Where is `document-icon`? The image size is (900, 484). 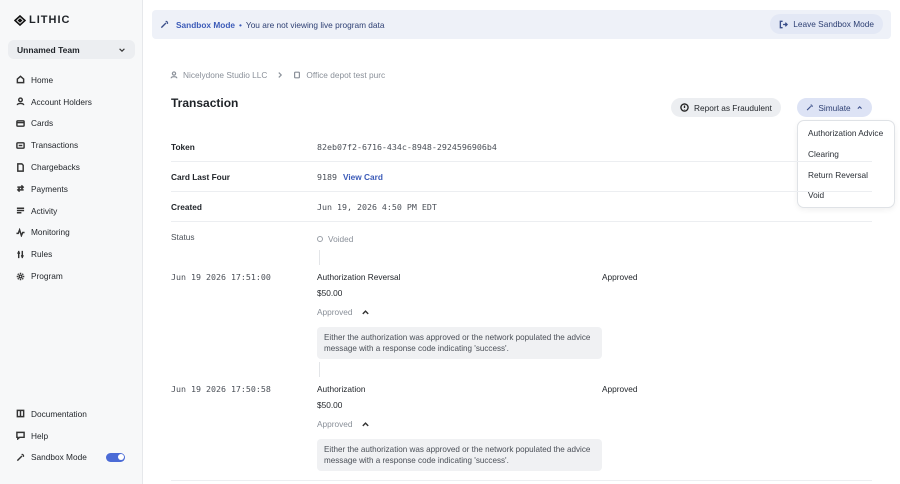 document-icon is located at coordinates (20, 167).